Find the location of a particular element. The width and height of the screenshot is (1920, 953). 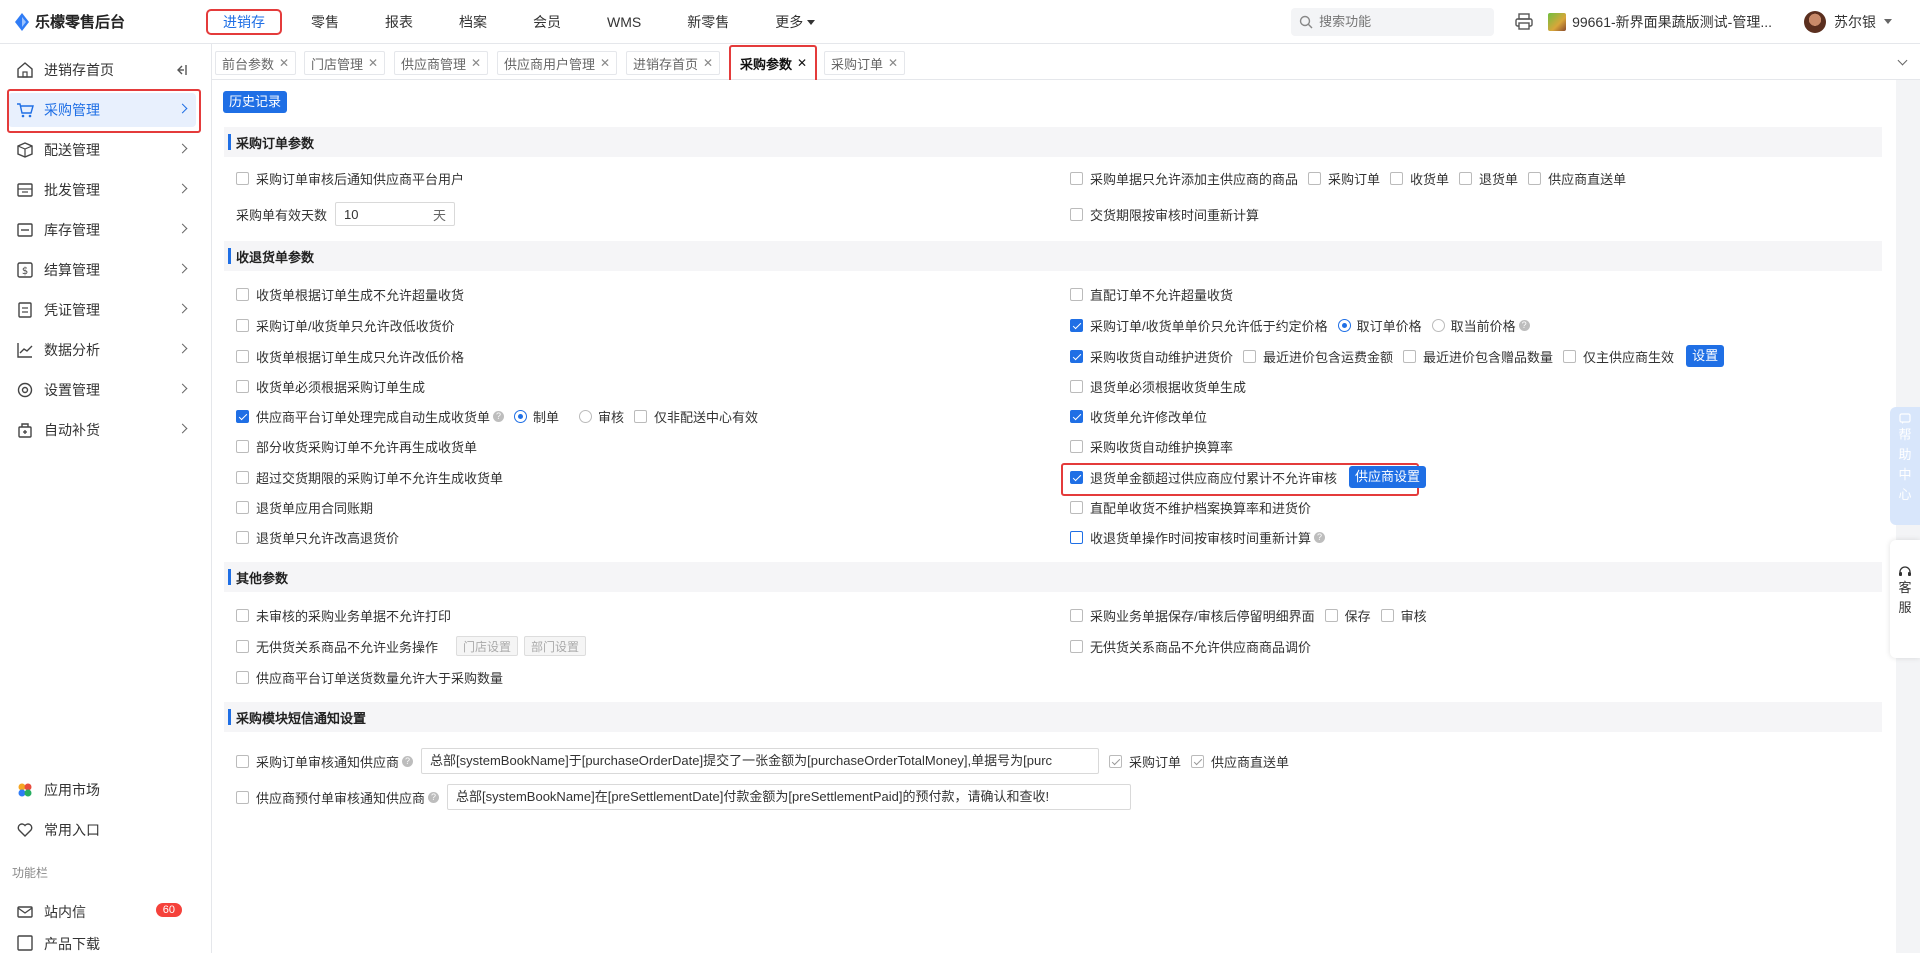

topnav-report: 报表 is located at coordinates (399, 22).